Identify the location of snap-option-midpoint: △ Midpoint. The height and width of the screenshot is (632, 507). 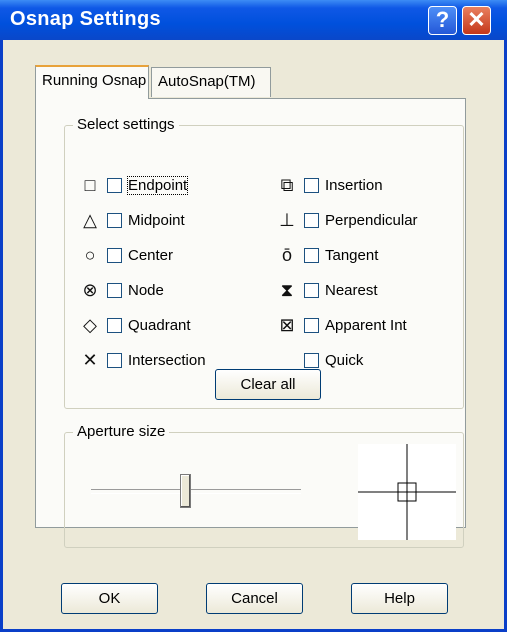
(132, 220).